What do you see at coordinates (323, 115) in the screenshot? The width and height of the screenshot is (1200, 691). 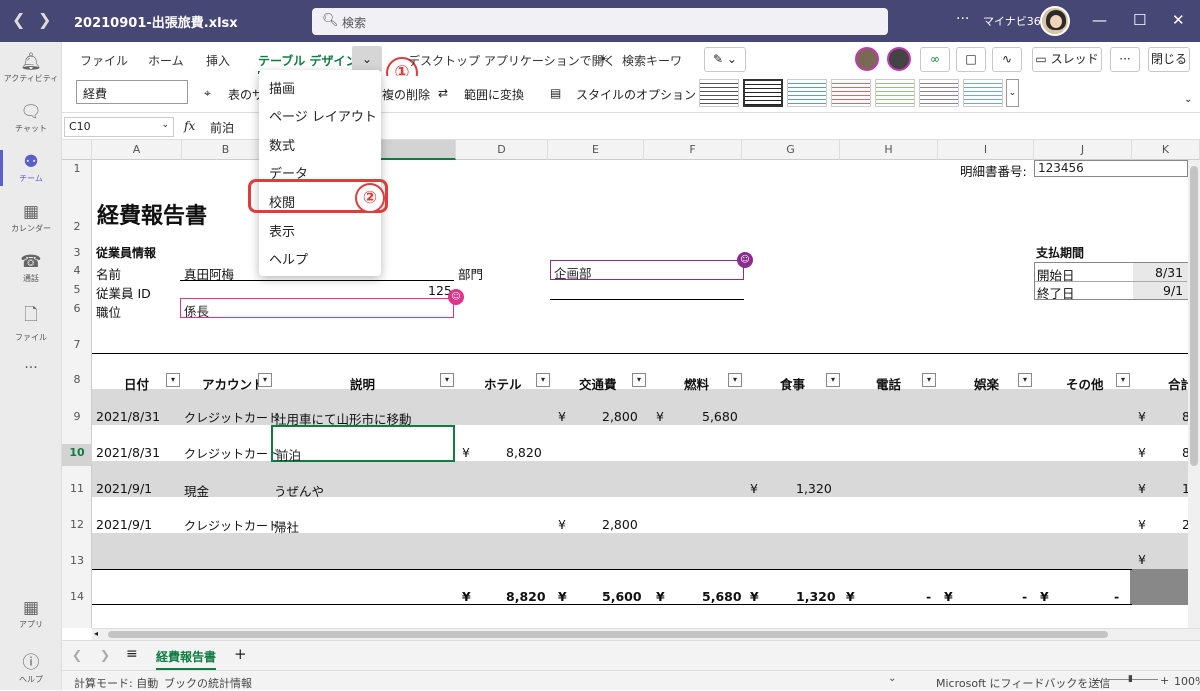 I see `menu-item-page-layout: ページ レイアウト` at bounding box center [323, 115].